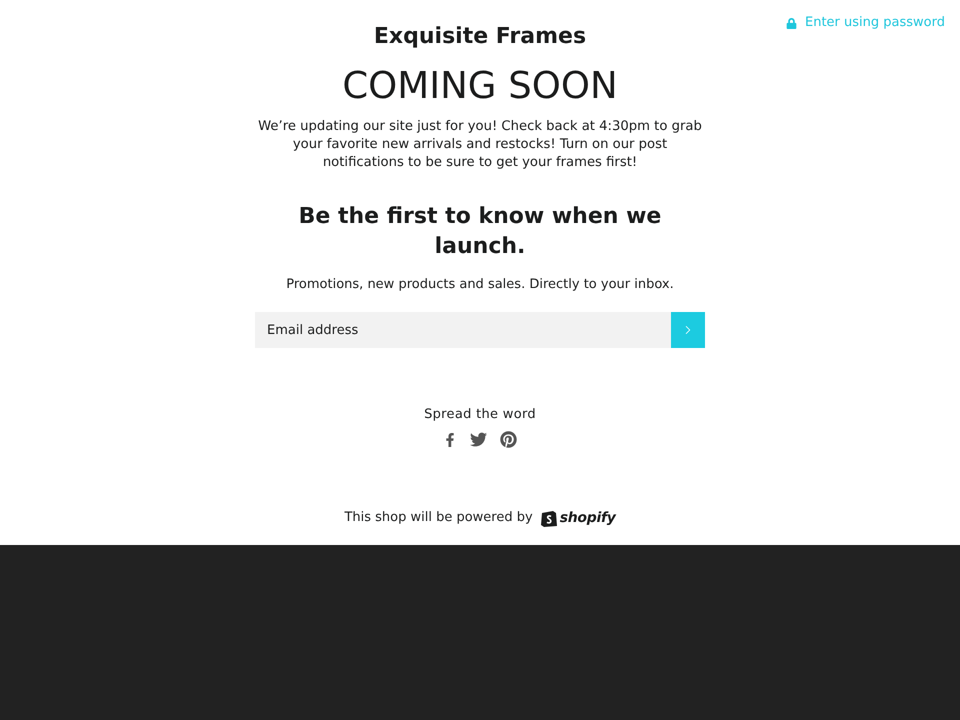 This screenshot has width=960, height=720. I want to click on announcement-text: We’re updating our site just for you! Check back at 4:30pm to grab your favorite new arrivals and restocks! Turn on our post notifications to be sure to get your frames first!, so click(480, 145).